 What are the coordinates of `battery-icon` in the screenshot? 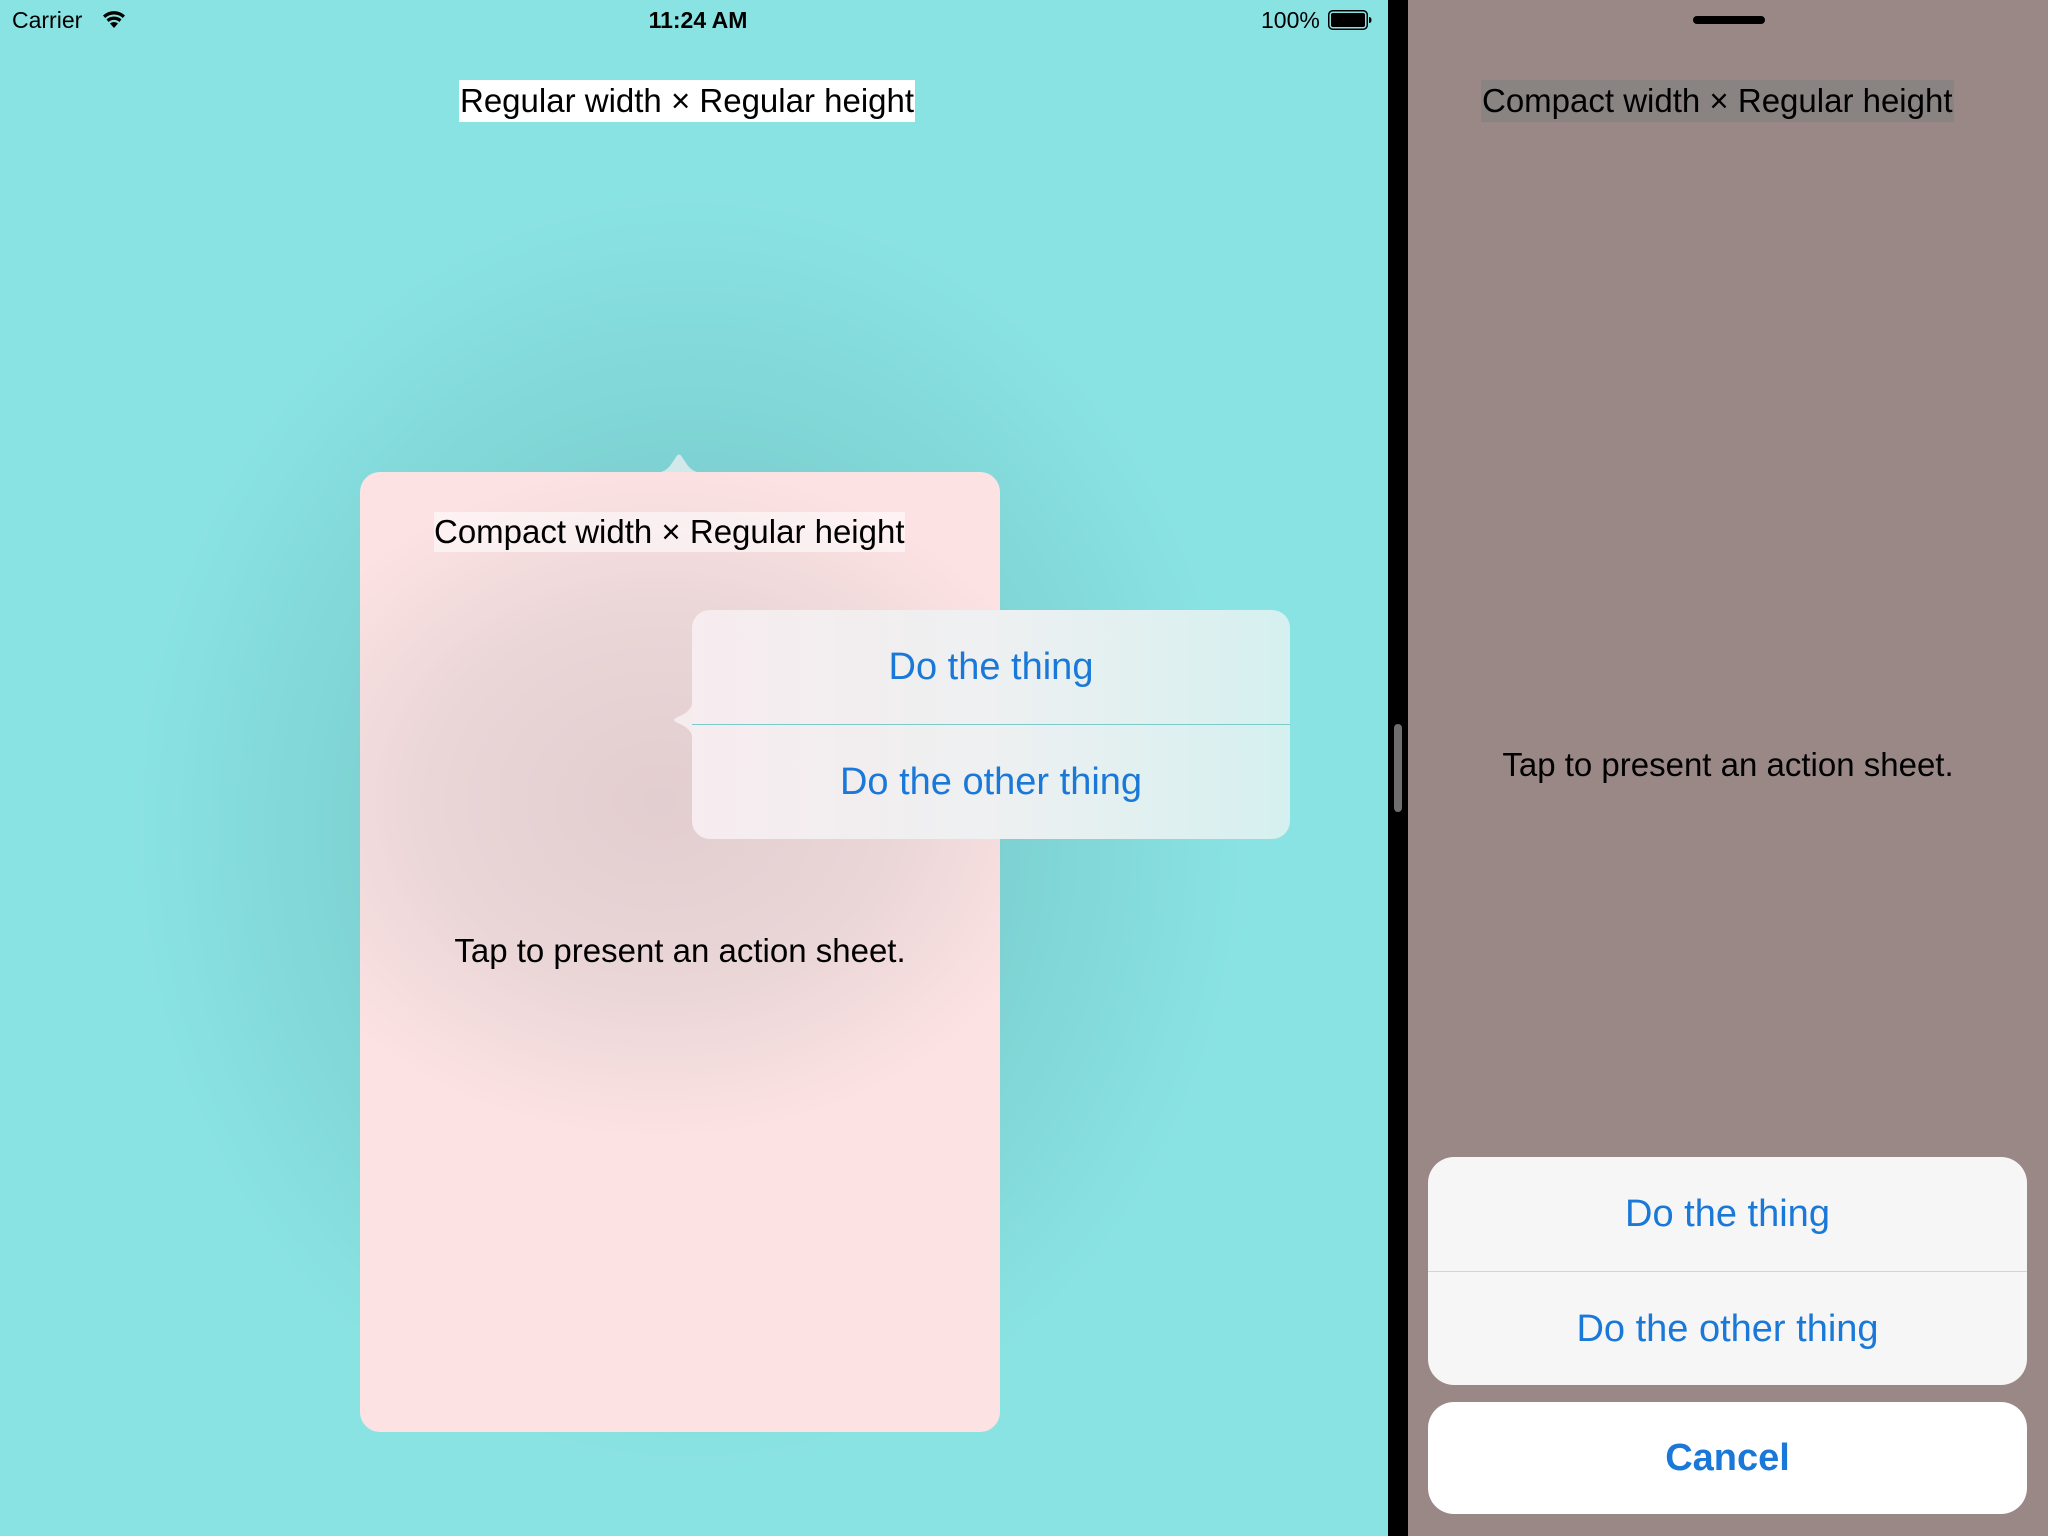 It's located at (1350, 20).